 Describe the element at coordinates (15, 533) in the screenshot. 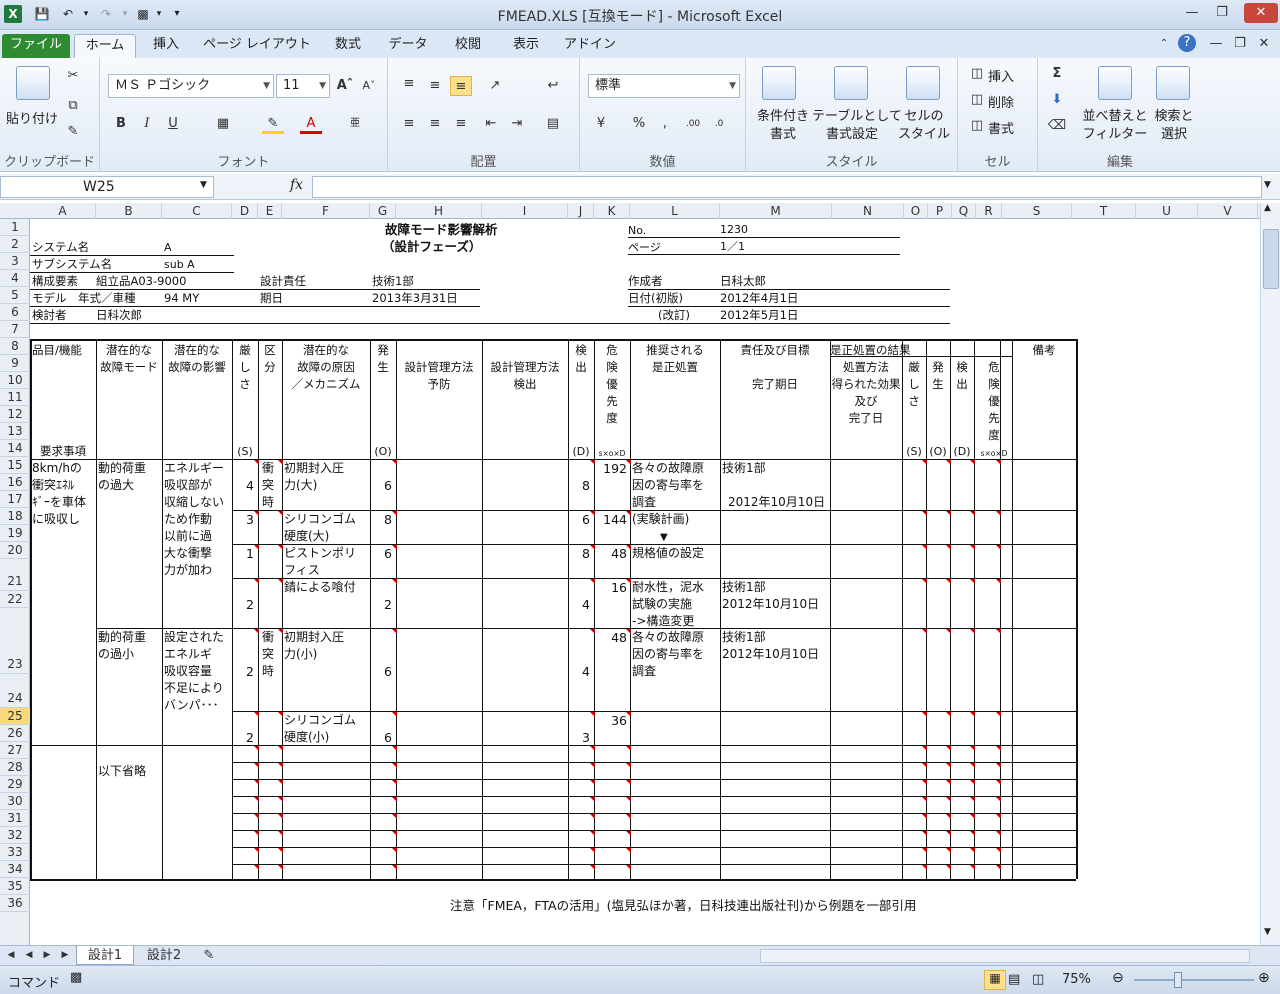

I see `row-header: 19` at that location.